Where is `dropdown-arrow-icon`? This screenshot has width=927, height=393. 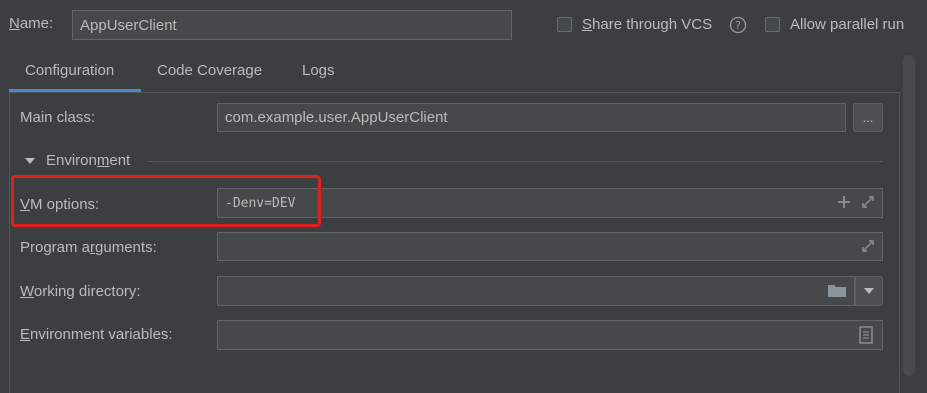 dropdown-arrow-icon is located at coordinates (869, 291).